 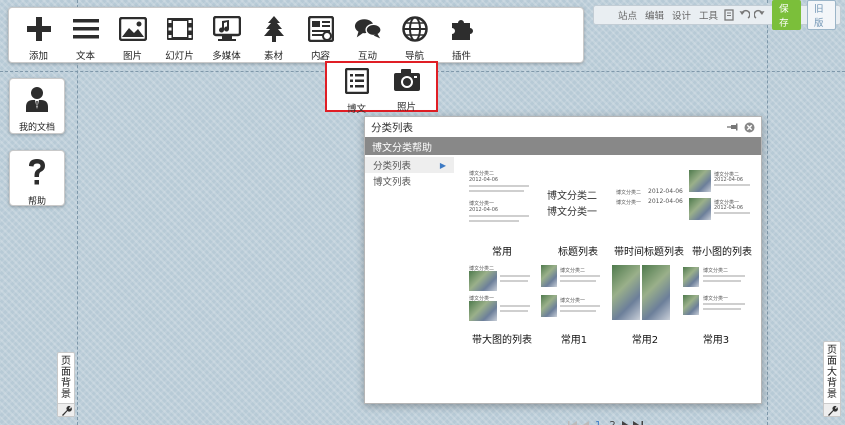 I want to click on style-tile-common-1: 博文分类二 博文分类一 常用1, so click(x=574, y=310).